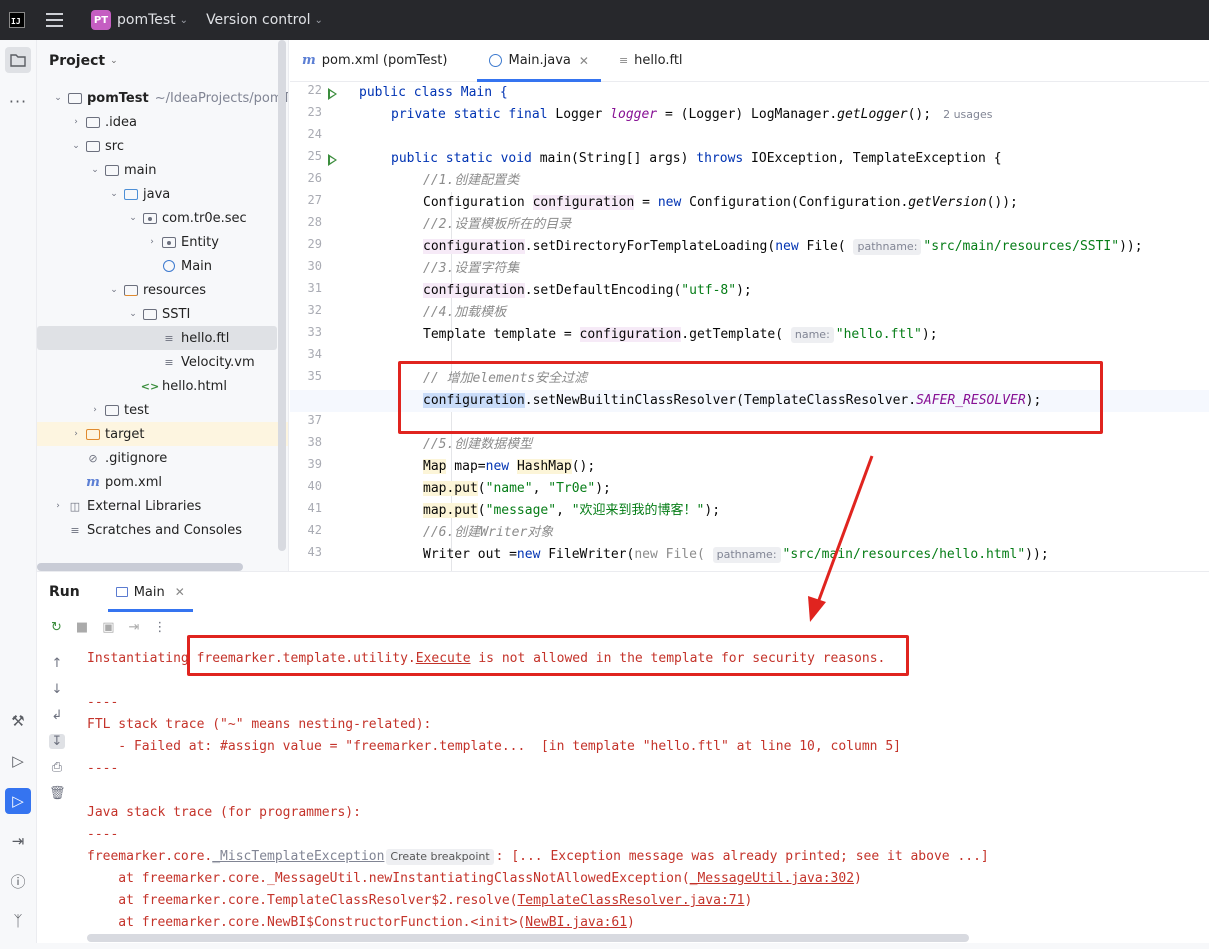 This screenshot has width=1209, height=949. Describe the element at coordinates (374, 60) in the screenshot. I see `tab-pom-xml: m pom.xml (pomTest)` at that location.